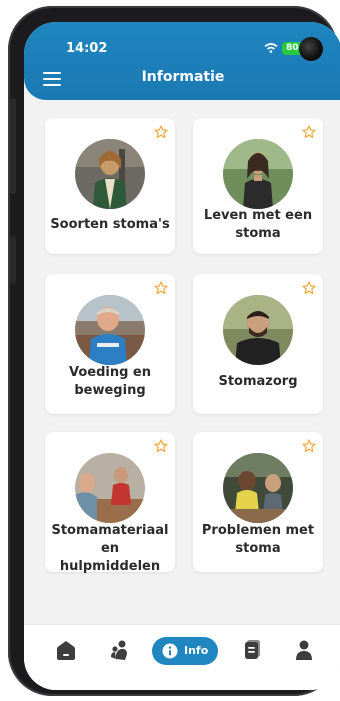 The image size is (340, 701). I want to click on card-problemen-met-stoma: Problemen met stoma, so click(258, 502).